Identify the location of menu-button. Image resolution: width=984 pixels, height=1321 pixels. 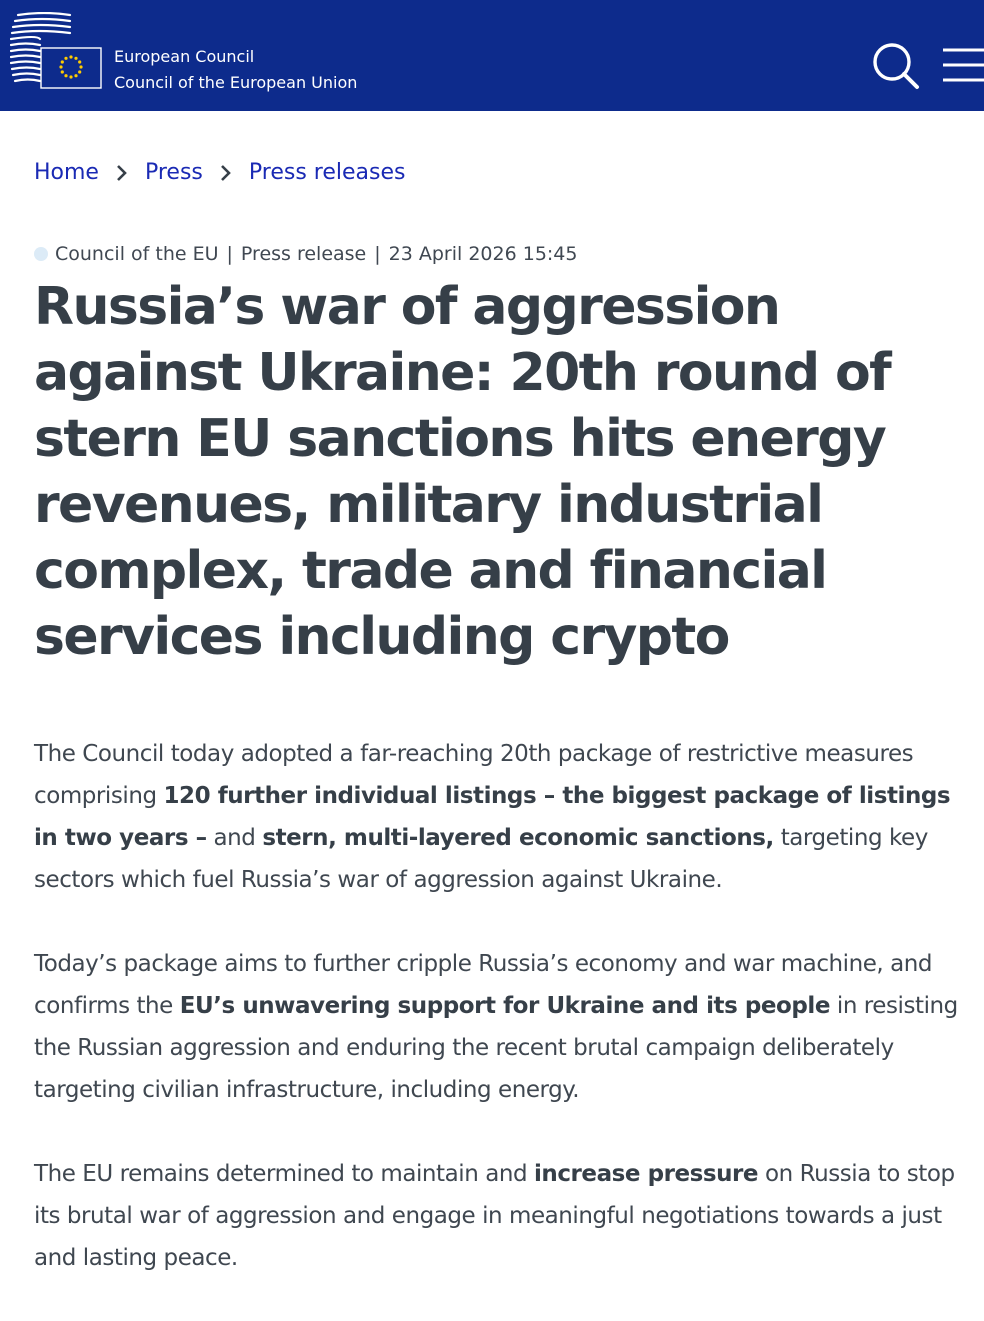
(962, 65).